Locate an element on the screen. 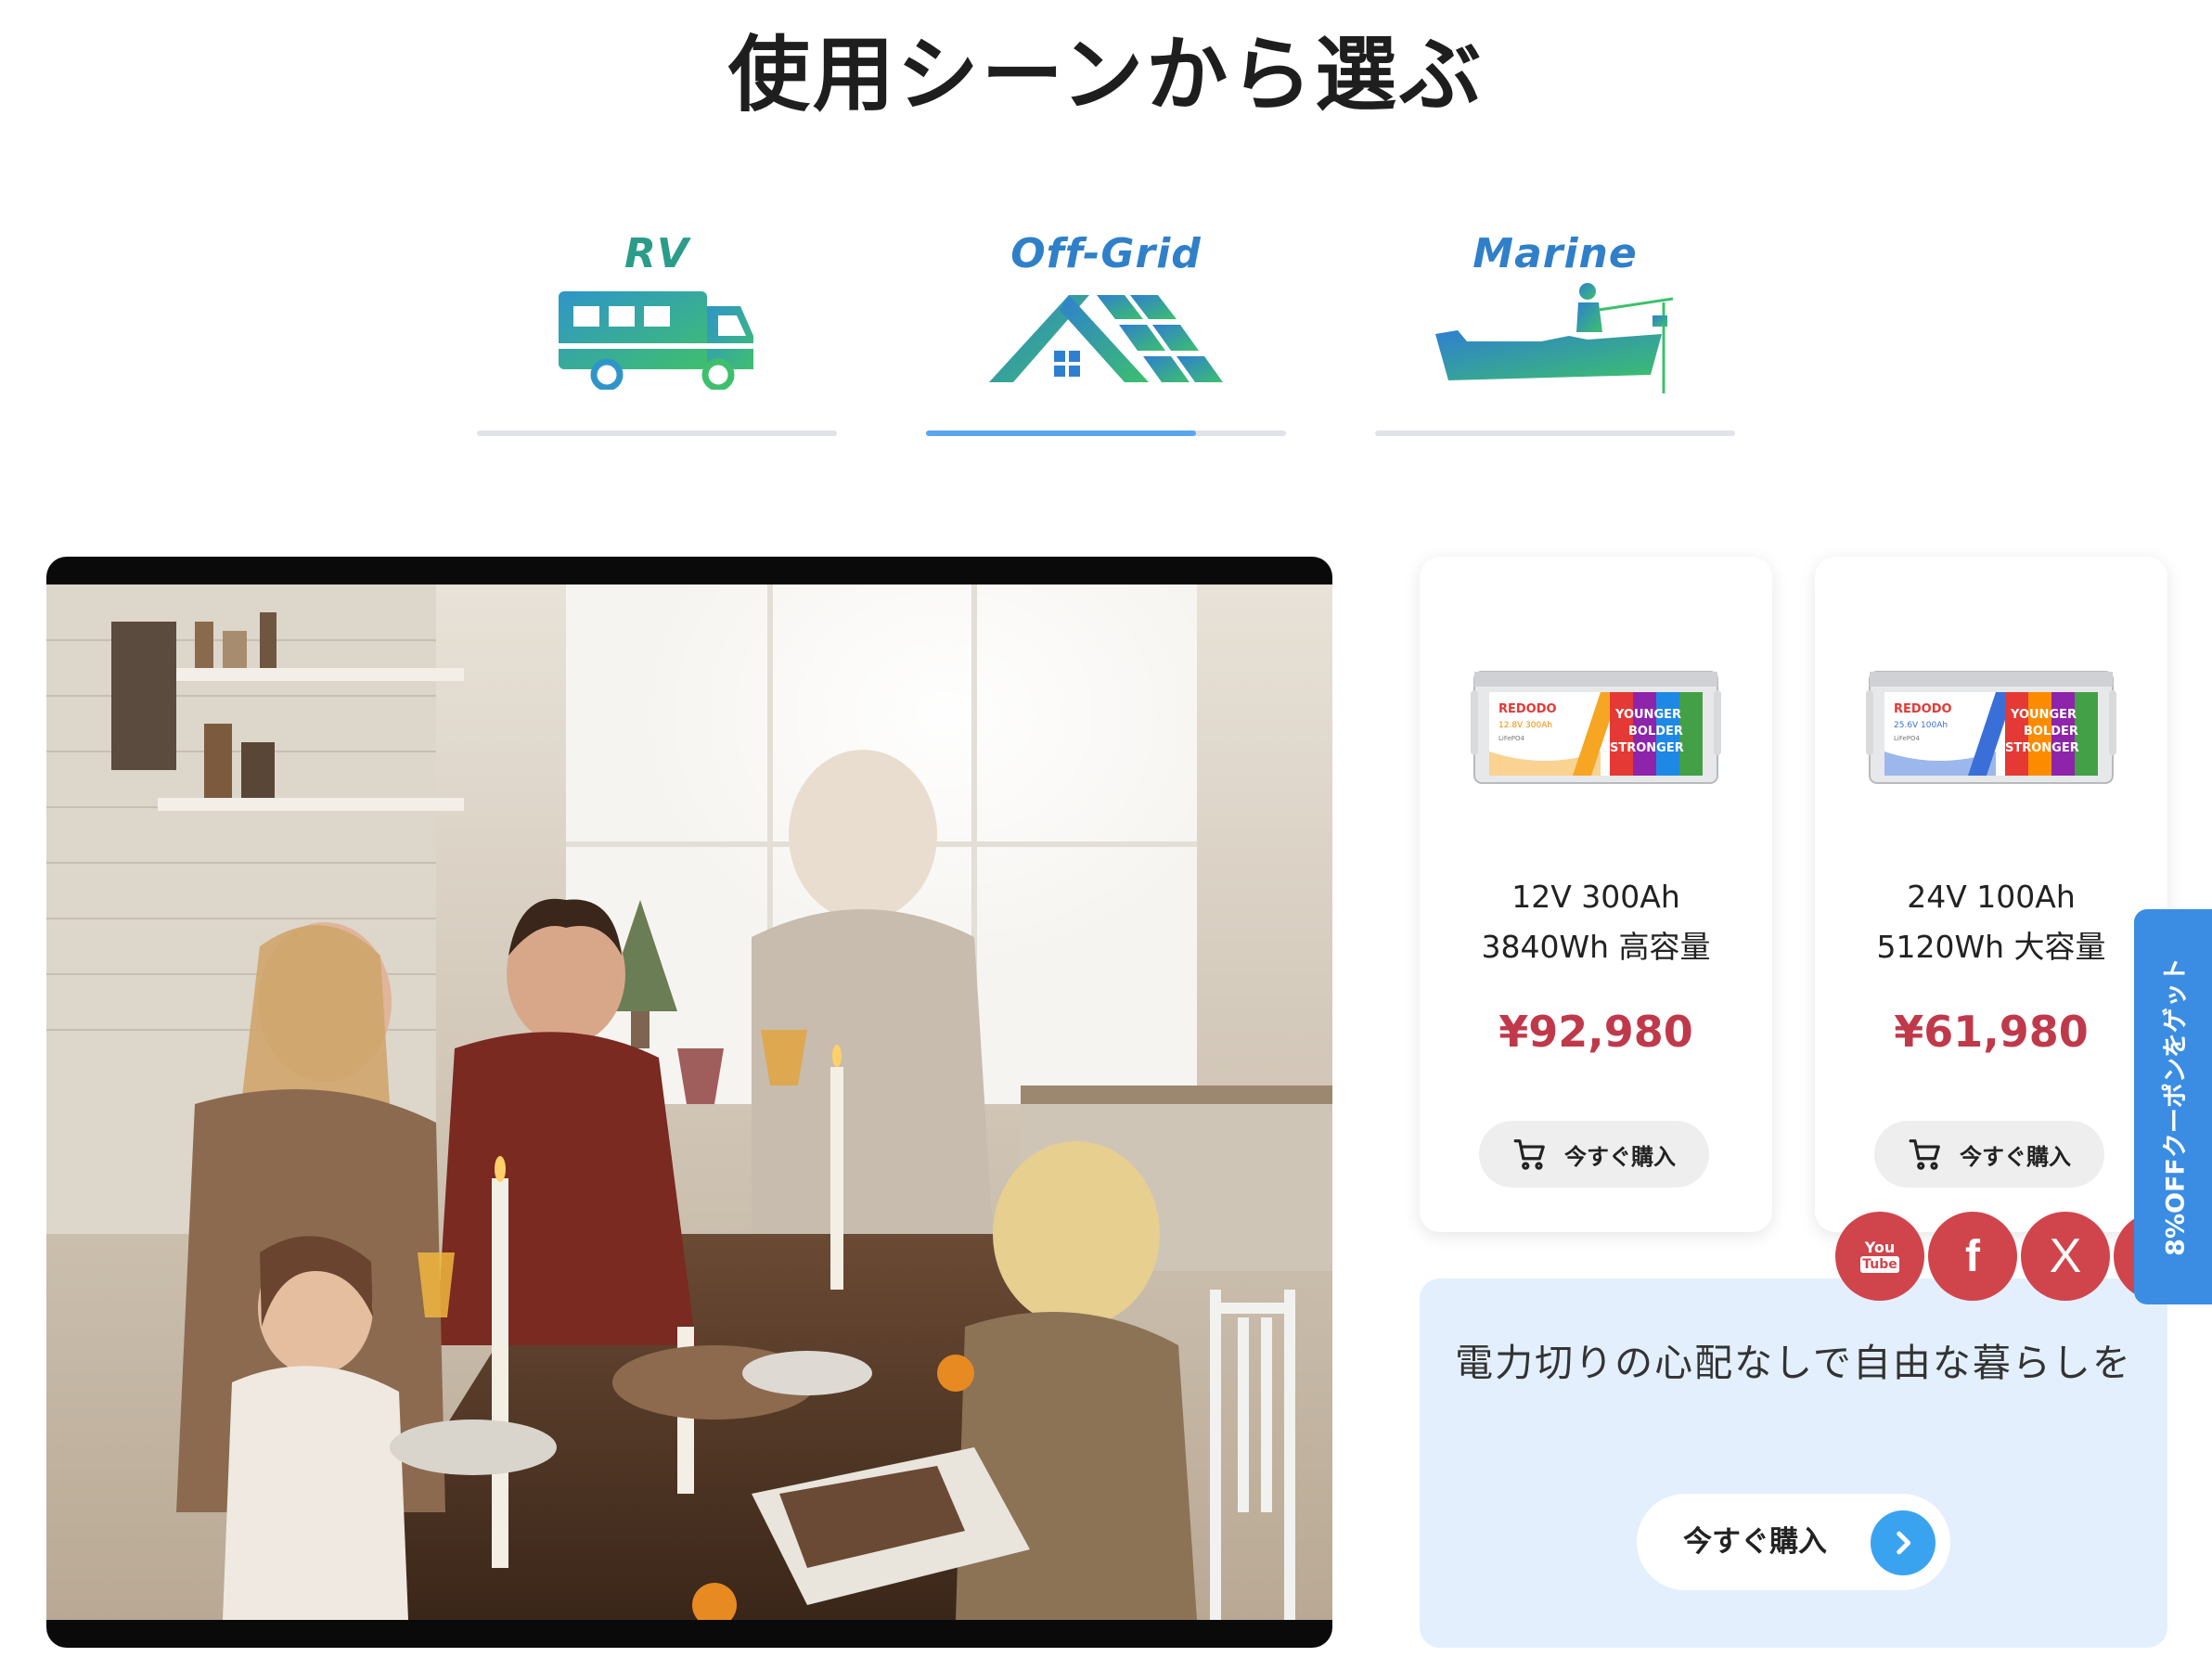  tab-off-grid: Off-Grid is located at coordinates (1106, 325).